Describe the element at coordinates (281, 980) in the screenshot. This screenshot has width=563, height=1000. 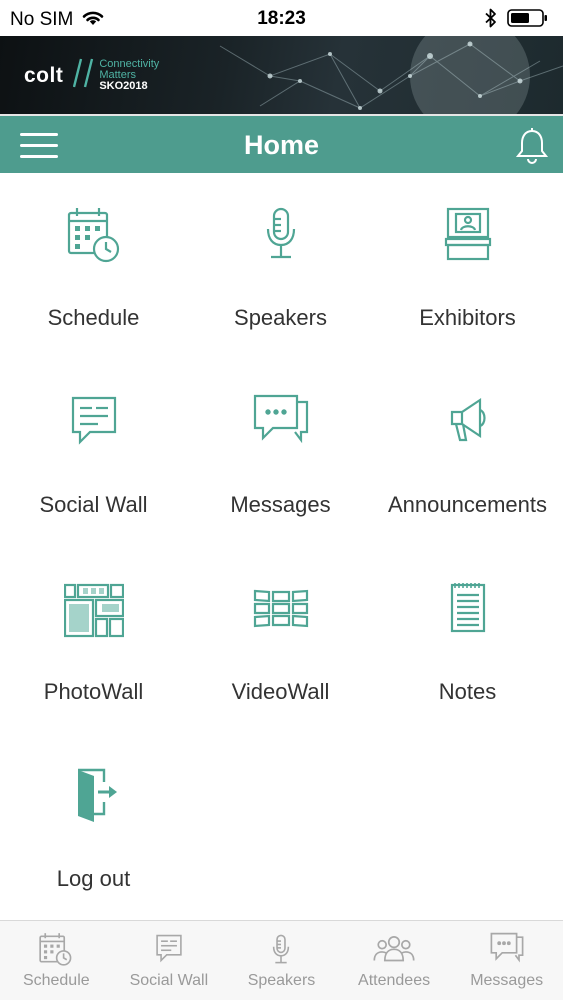
I see `tab-label: Speakers` at that location.